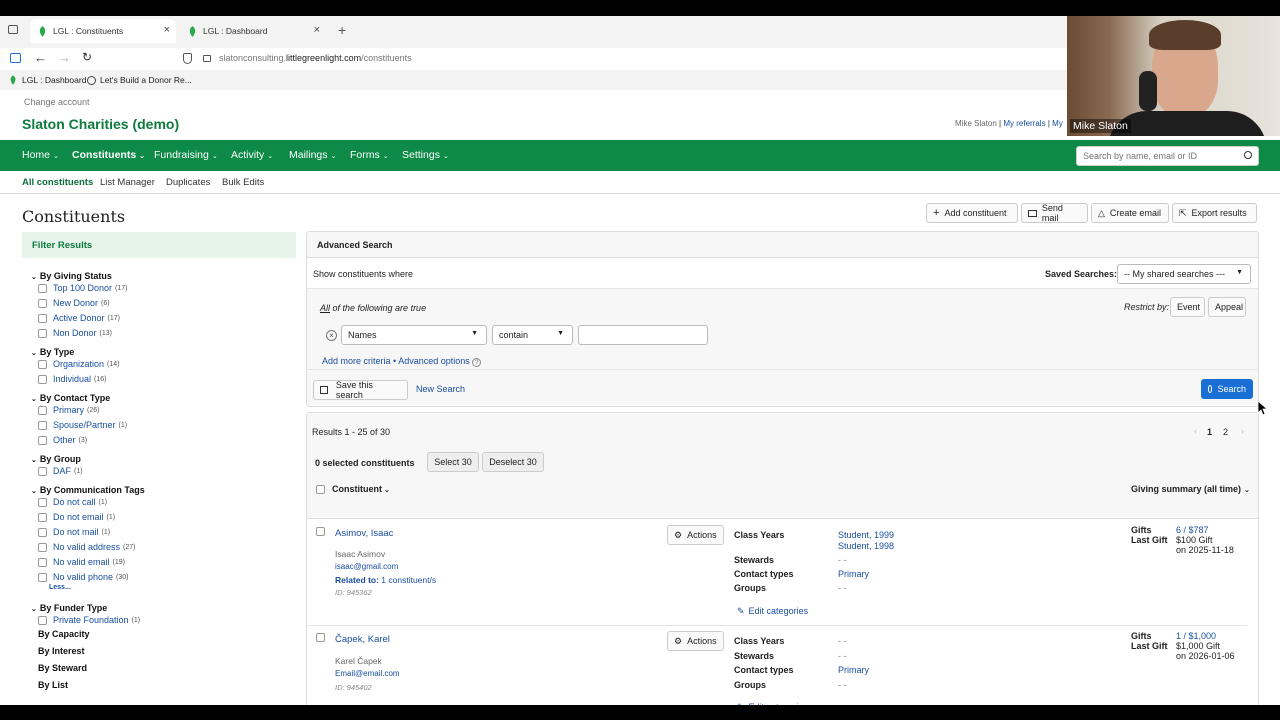  I want to click on related-link: 1 constituent/s, so click(408, 580).